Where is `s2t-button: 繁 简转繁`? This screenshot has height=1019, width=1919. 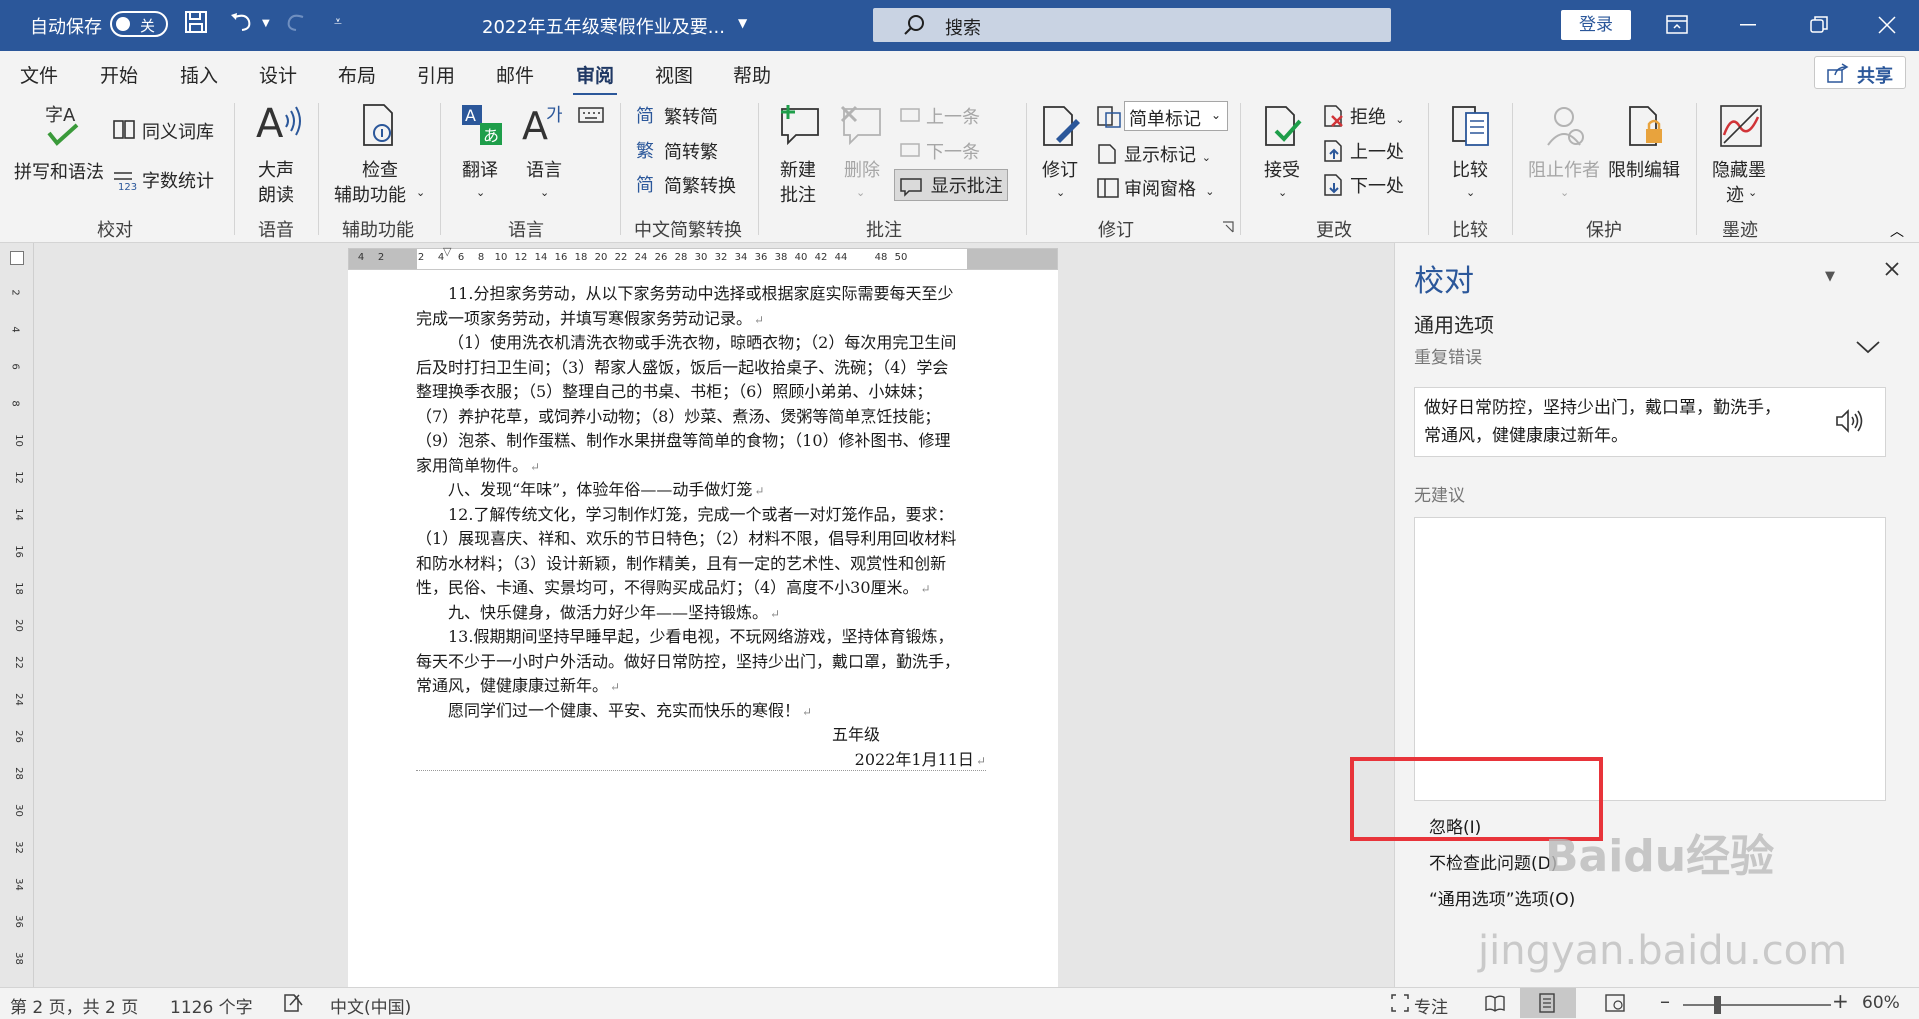 s2t-button: 繁 简转繁 is located at coordinates (677, 151).